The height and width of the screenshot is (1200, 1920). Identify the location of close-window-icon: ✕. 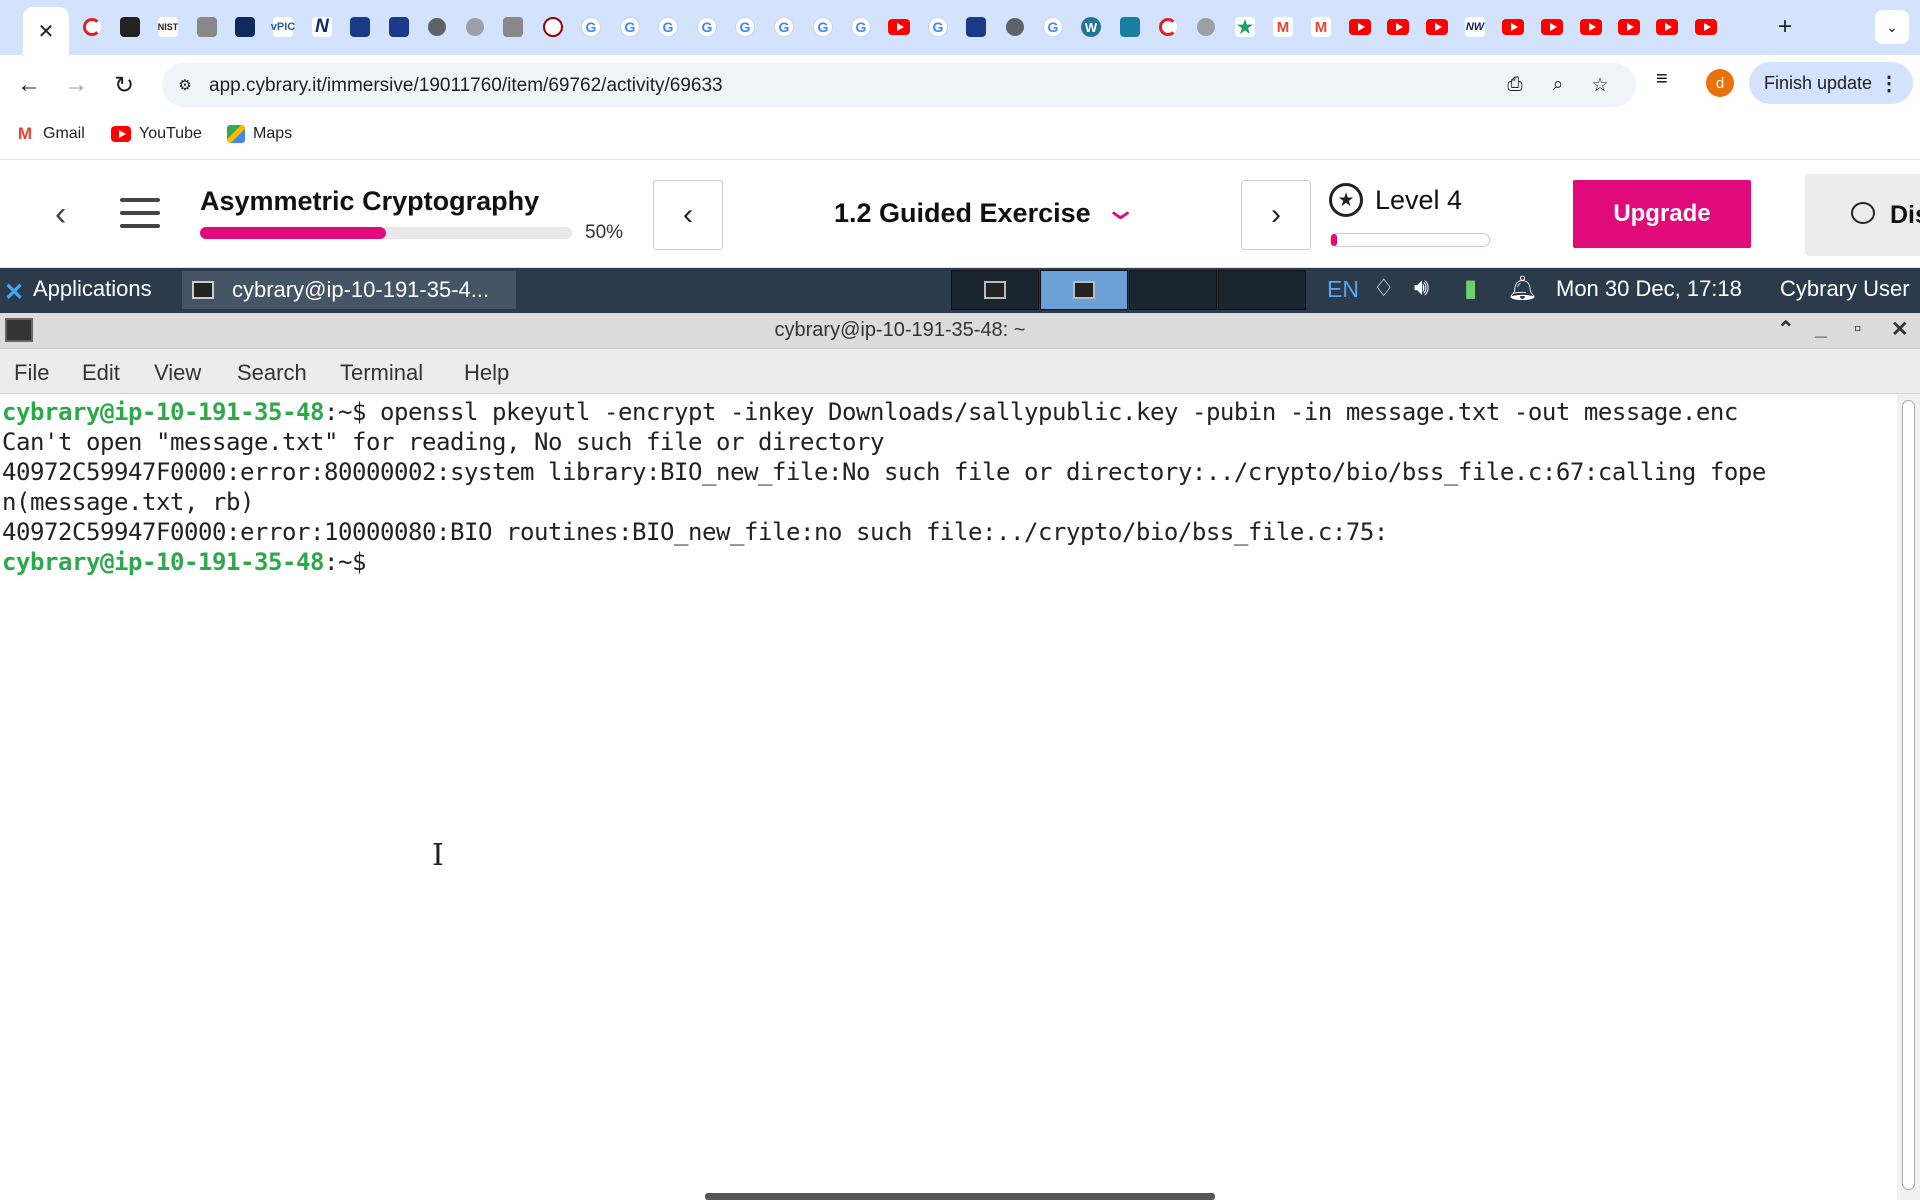
(1900, 329).